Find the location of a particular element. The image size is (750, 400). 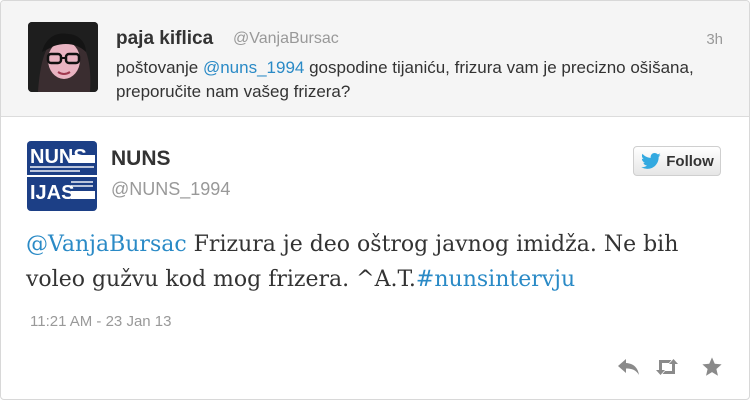

follow-label: Follow is located at coordinates (690, 161).